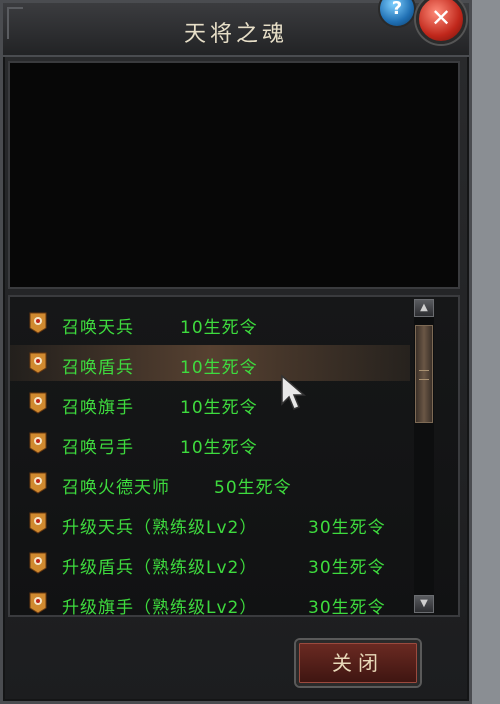 The width and height of the screenshot is (500, 704). I want to click on scroll-down-icon: ▼, so click(424, 604).